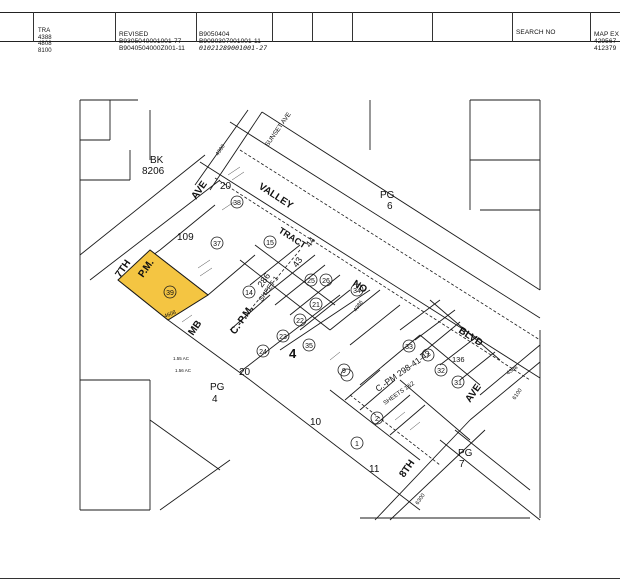 The width and height of the screenshot is (620, 588). Describe the element at coordinates (326, 281) in the screenshot. I see `parcel-number: 26` at that location.